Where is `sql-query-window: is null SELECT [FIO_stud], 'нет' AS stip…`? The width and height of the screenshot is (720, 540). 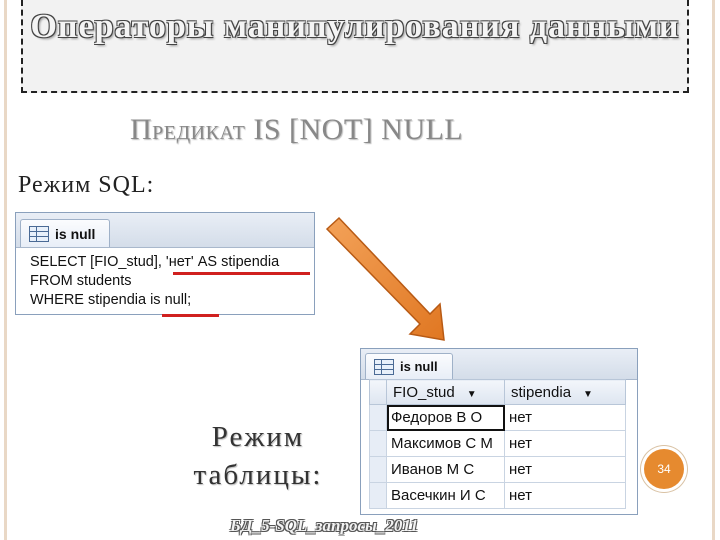
sql-query-window: is null SELECT [FIO_stud], 'нет' AS stip… is located at coordinates (165, 263).